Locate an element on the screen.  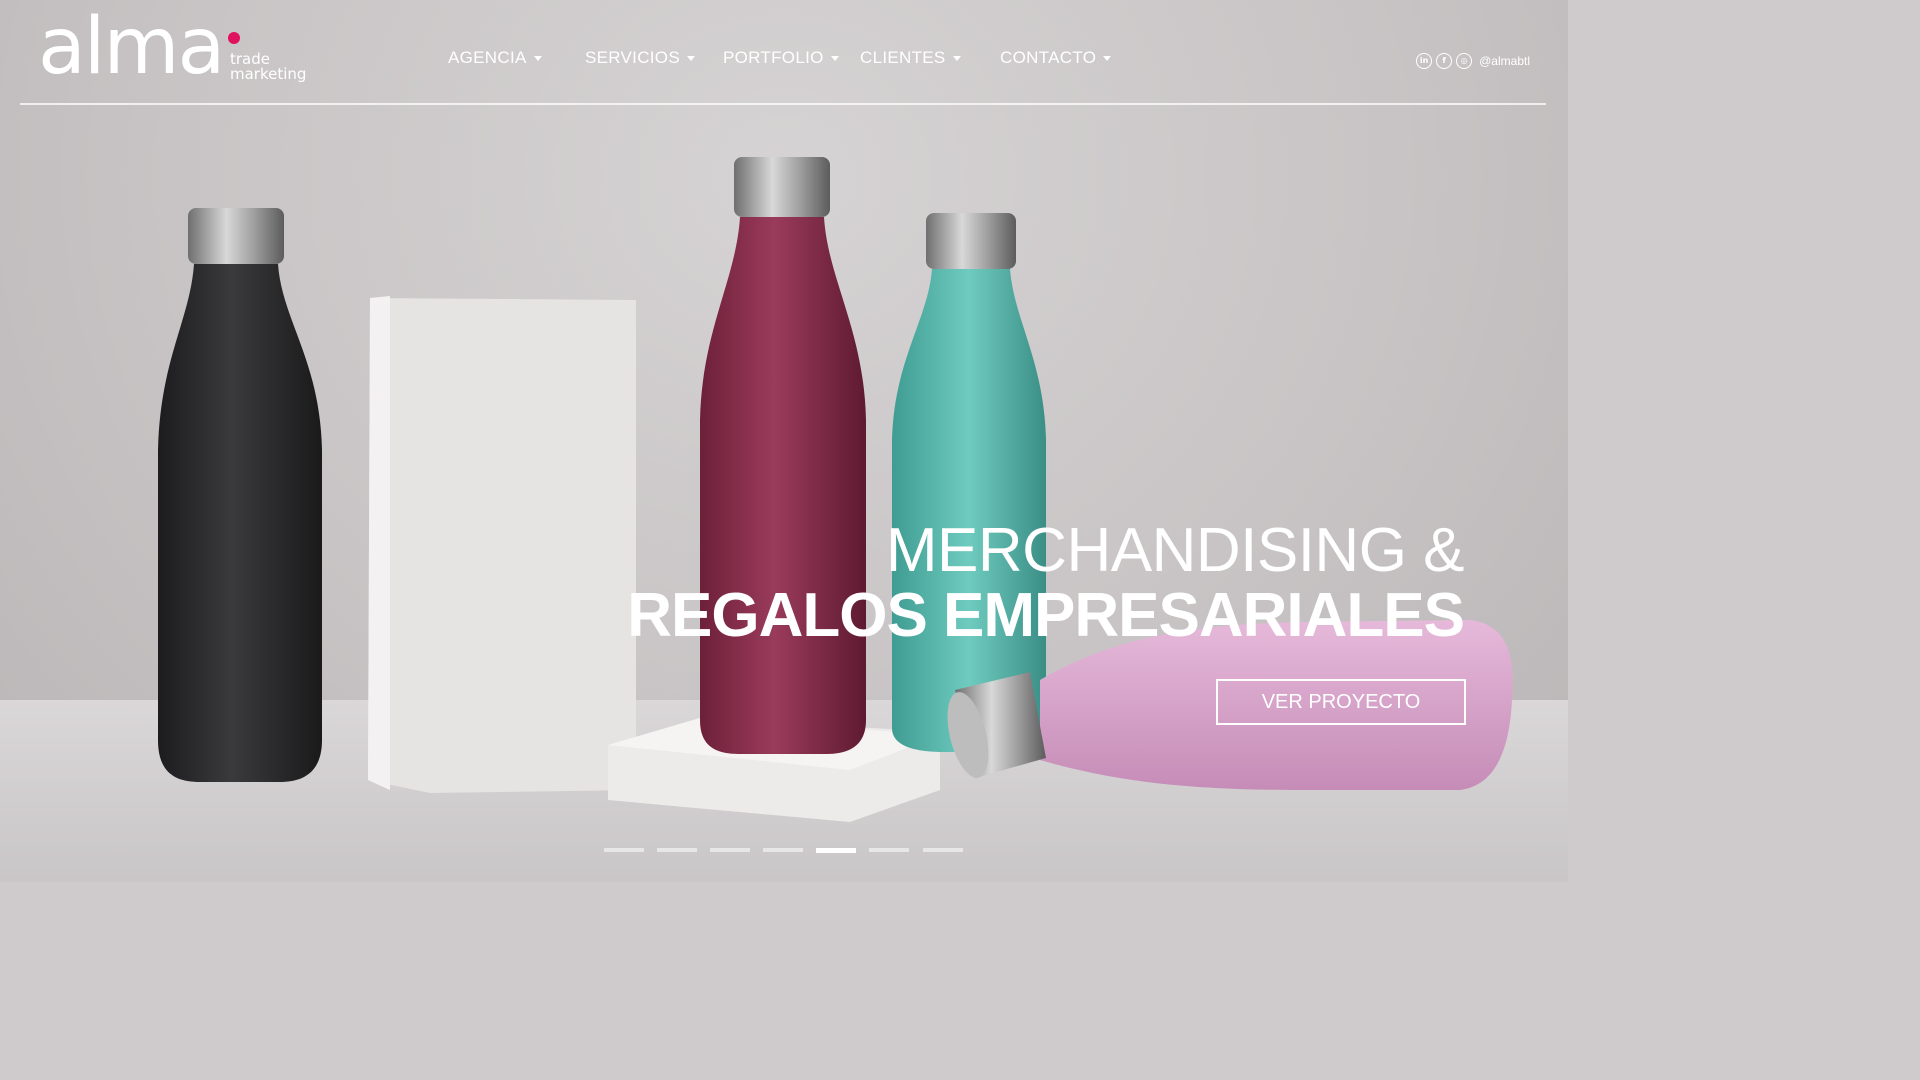
nav-label: CONTACTO is located at coordinates (1048, 57).